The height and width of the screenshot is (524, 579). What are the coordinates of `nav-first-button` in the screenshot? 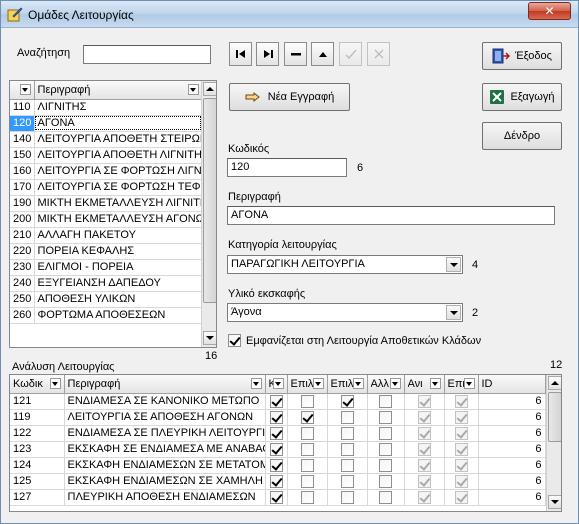 It's located at (240, 54).